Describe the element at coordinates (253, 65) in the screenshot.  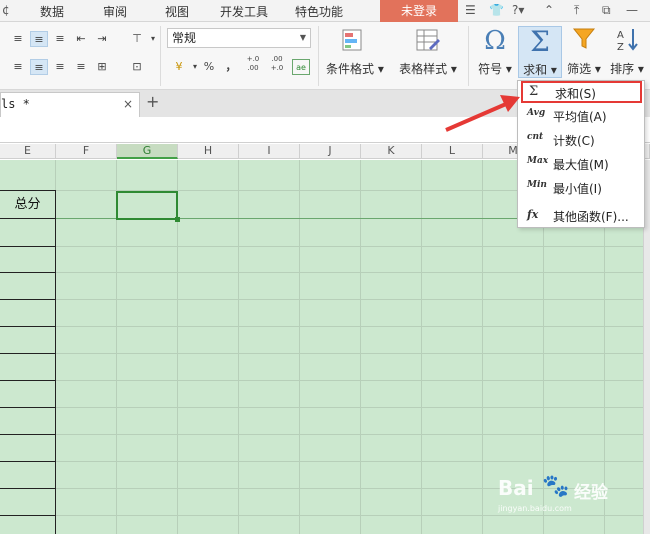
I see `increase-decimal-button: +.0 .00` at that location.